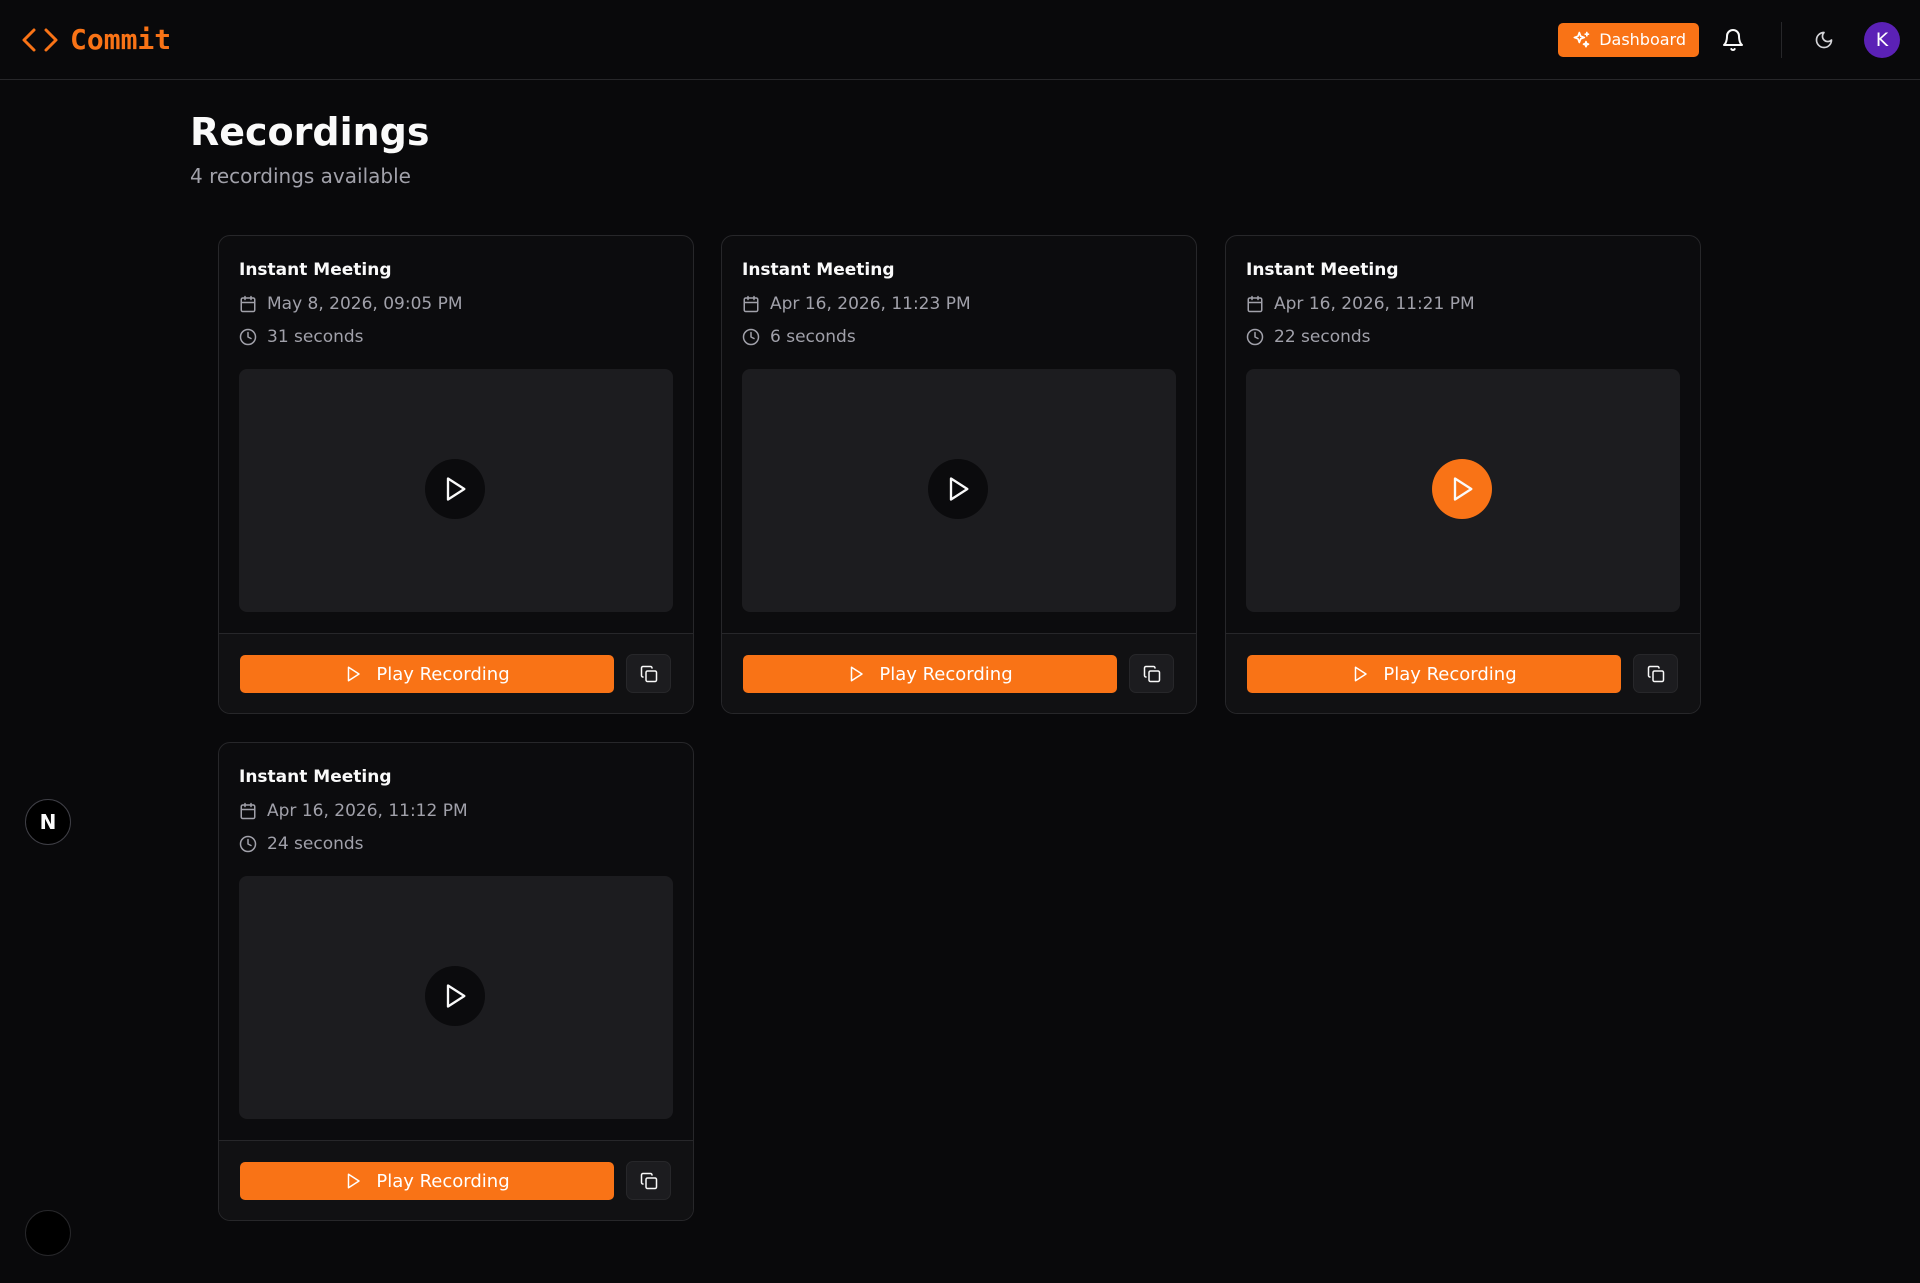 The width and height of the screenshot is (1920, 1283). Describe the element at coordinates (310, 132) in the screenshot. I see `page-title: Recordings` at that location.